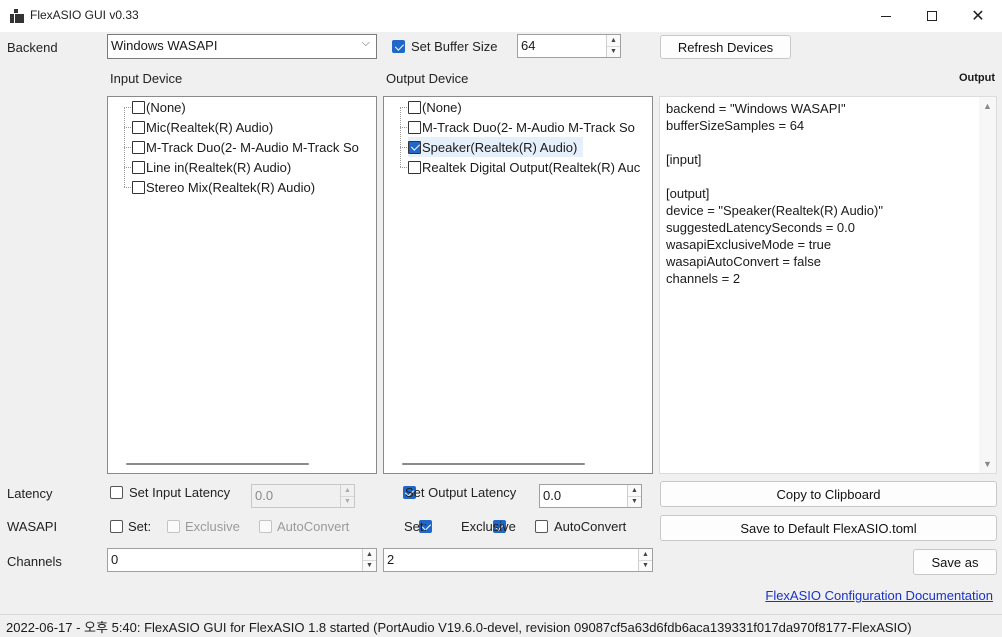 The height and width of the screenshot is (637, 1002). I want to click on output-heading: Output, so click(976, 78).